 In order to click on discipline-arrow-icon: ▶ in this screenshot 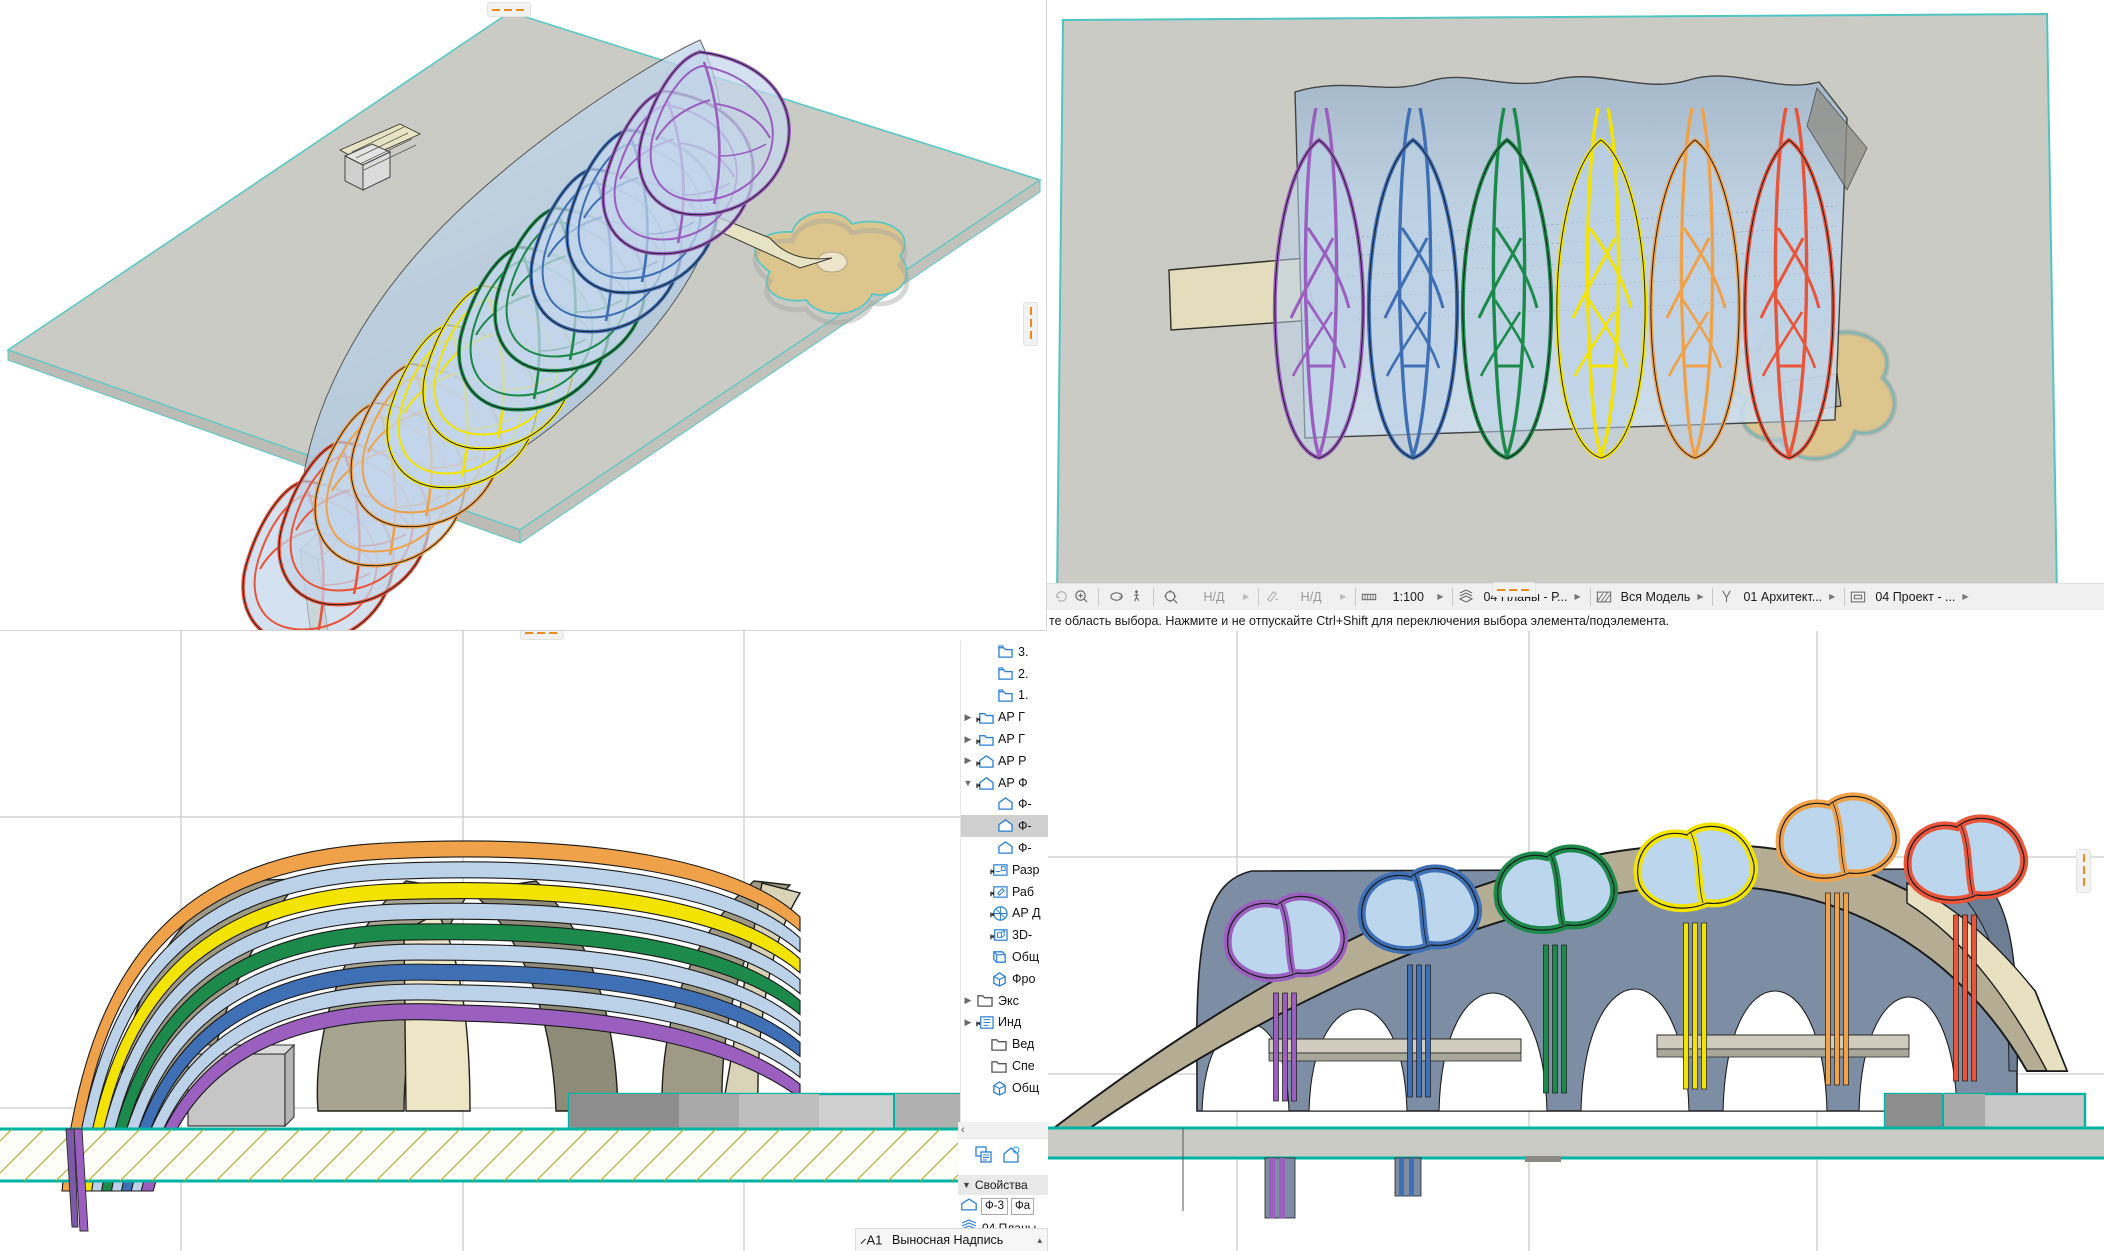, I will do `click(1835, 596)`.